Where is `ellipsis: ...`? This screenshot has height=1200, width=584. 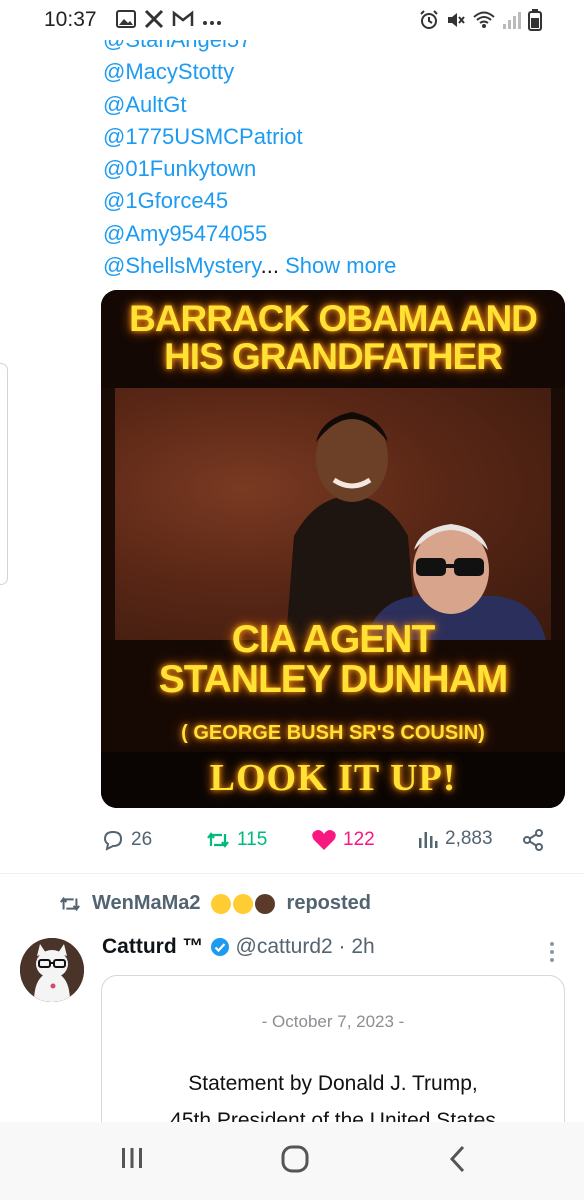 ellipsis: ... is located at coordinates (269, 266).